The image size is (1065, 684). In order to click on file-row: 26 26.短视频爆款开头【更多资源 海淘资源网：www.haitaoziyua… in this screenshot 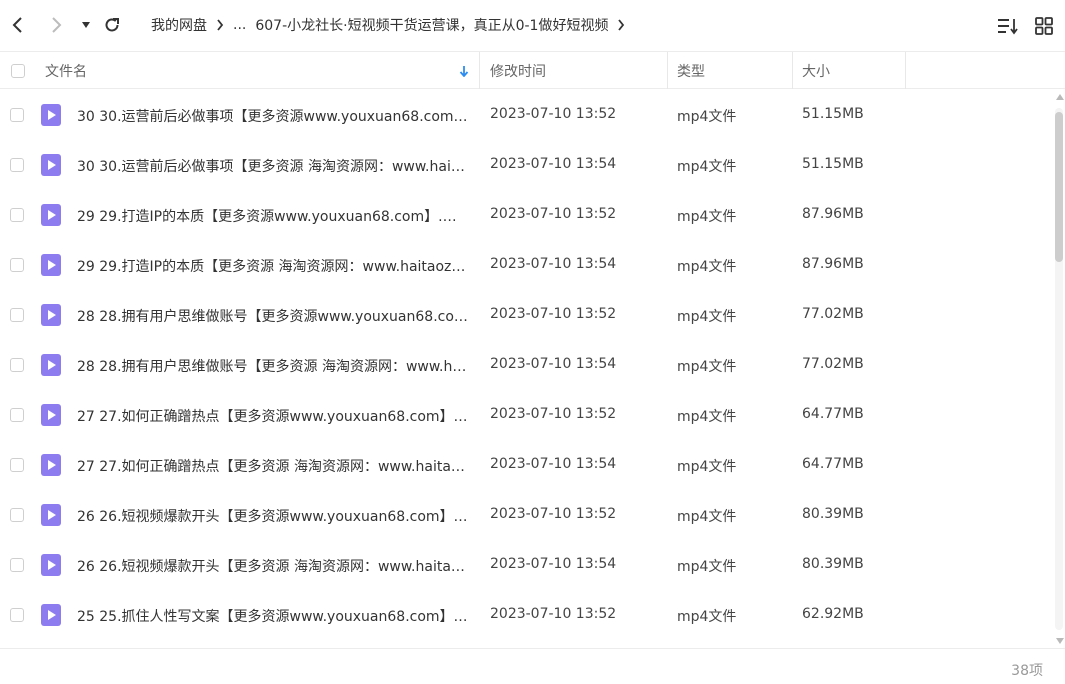, I will do `click(526, 565)`.